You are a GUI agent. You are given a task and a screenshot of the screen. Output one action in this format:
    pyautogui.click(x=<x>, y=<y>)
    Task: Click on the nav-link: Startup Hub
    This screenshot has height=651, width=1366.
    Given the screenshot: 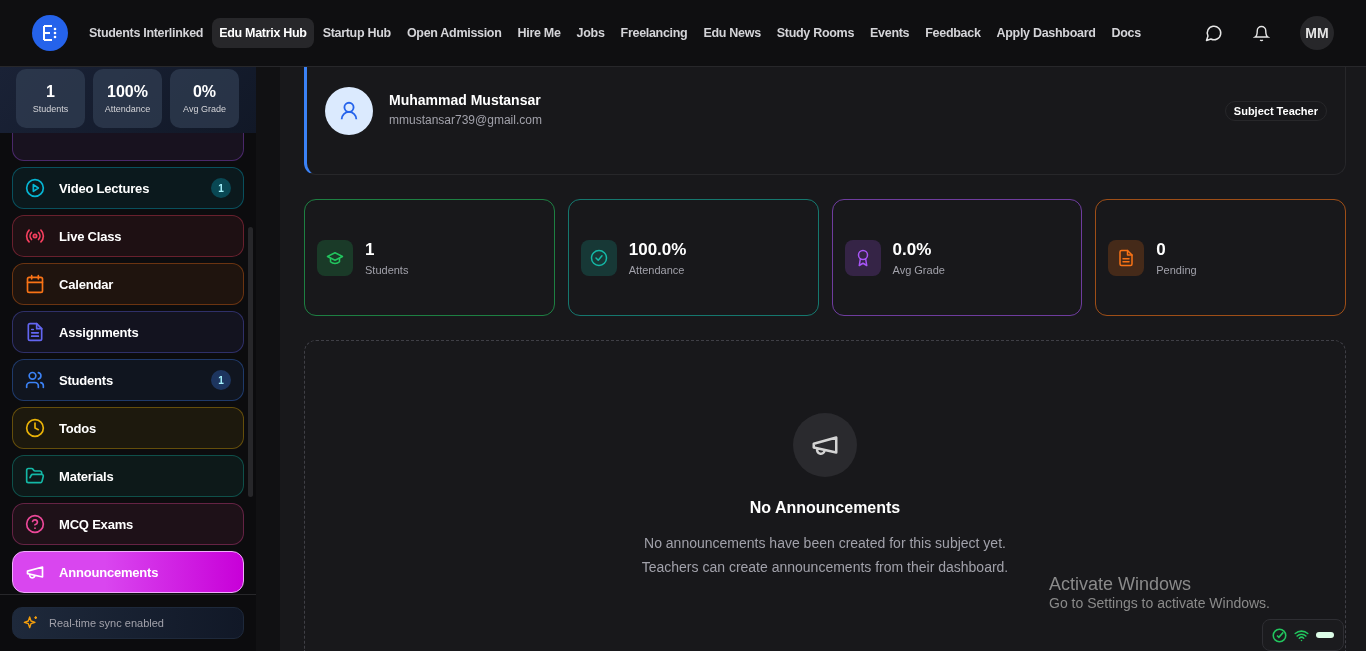 What is the action you would take?
    pyautogui.click(x=356, y=33)
    